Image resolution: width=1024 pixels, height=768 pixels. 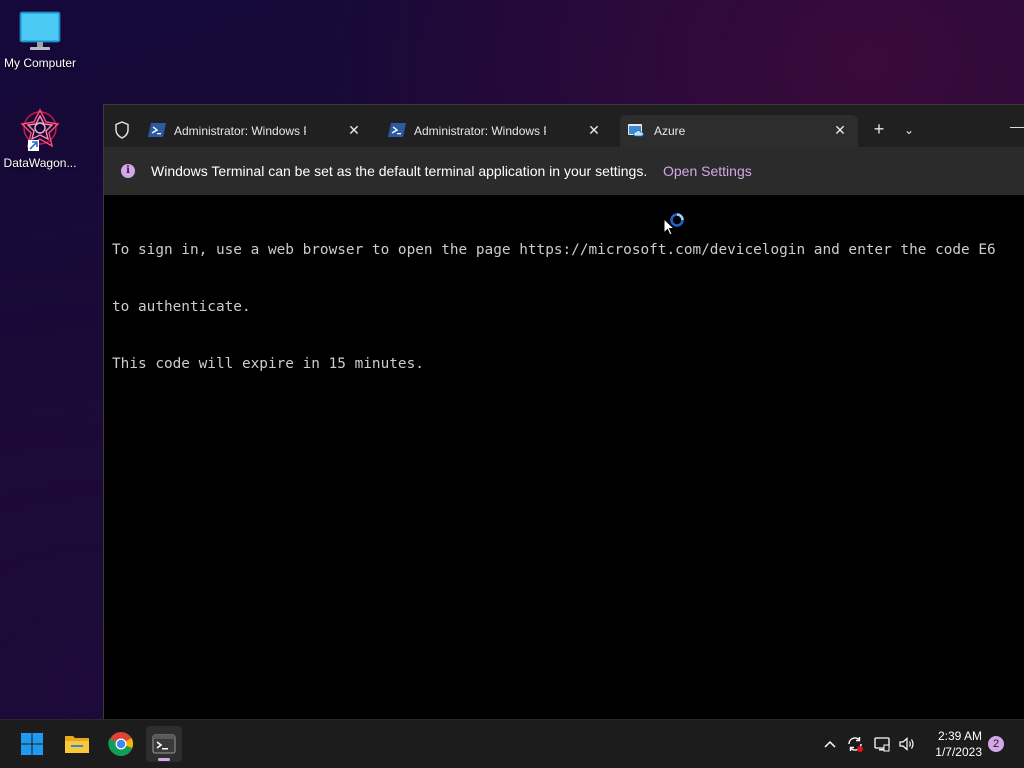 What do you see at coordinates (959, 736) in the screenshot?
I see `clock-time: 2:39 AM` at bounding box center [959, 736].